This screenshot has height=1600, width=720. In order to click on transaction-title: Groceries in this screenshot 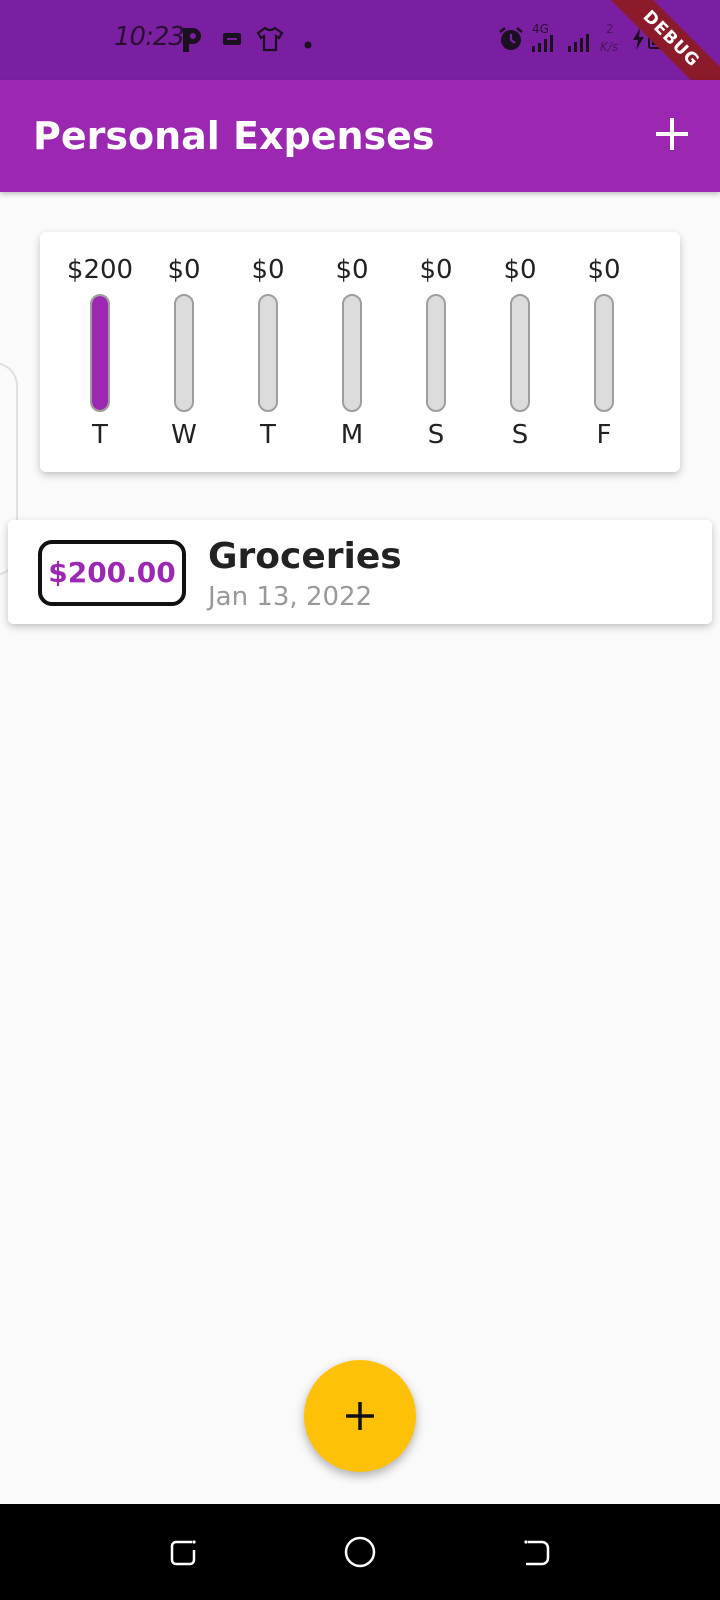, I will do `click(305, 556)`.